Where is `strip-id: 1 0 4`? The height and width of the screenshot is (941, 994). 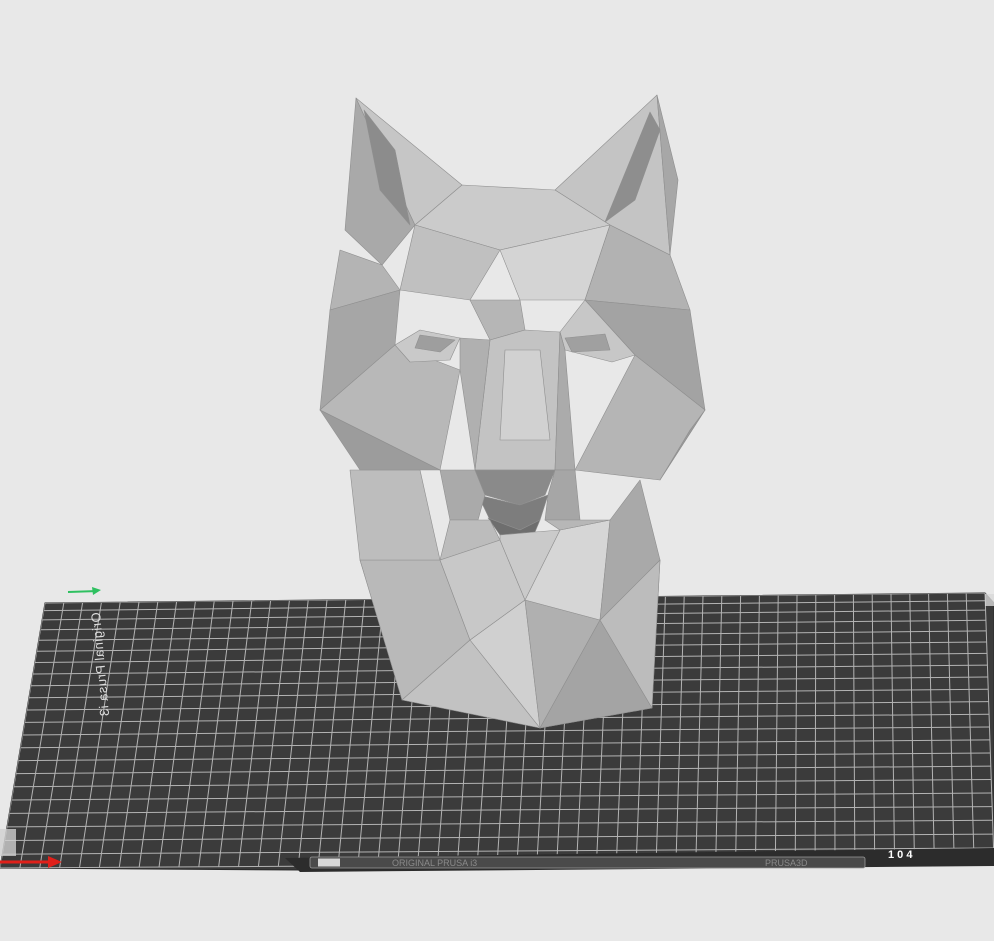
strip-id: 1 0 4 is located at coordinates (900, 855).